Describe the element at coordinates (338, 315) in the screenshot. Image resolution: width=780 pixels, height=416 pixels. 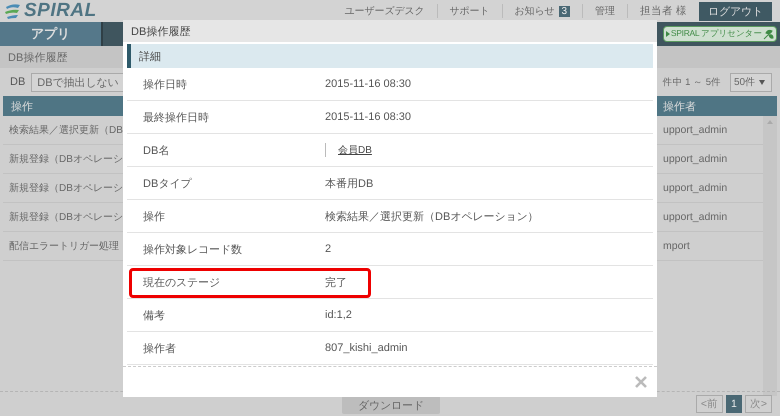
I see `field-value: id:1,2` at that location.